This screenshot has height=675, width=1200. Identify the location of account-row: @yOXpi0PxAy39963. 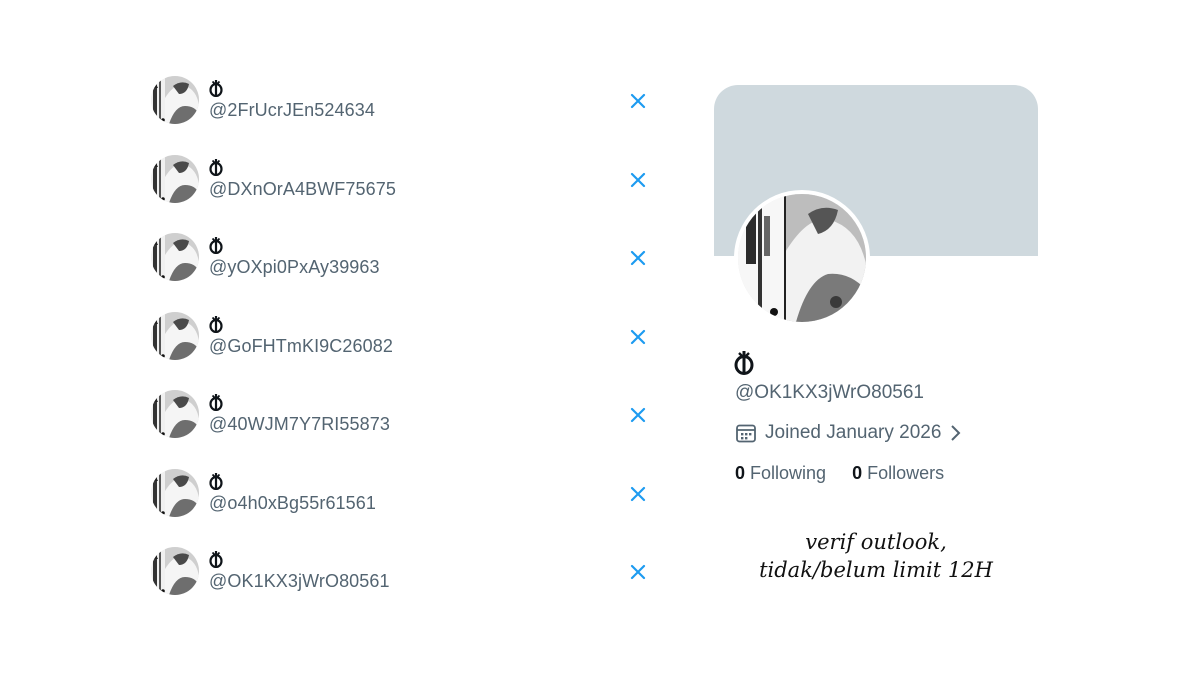
(406, 270).